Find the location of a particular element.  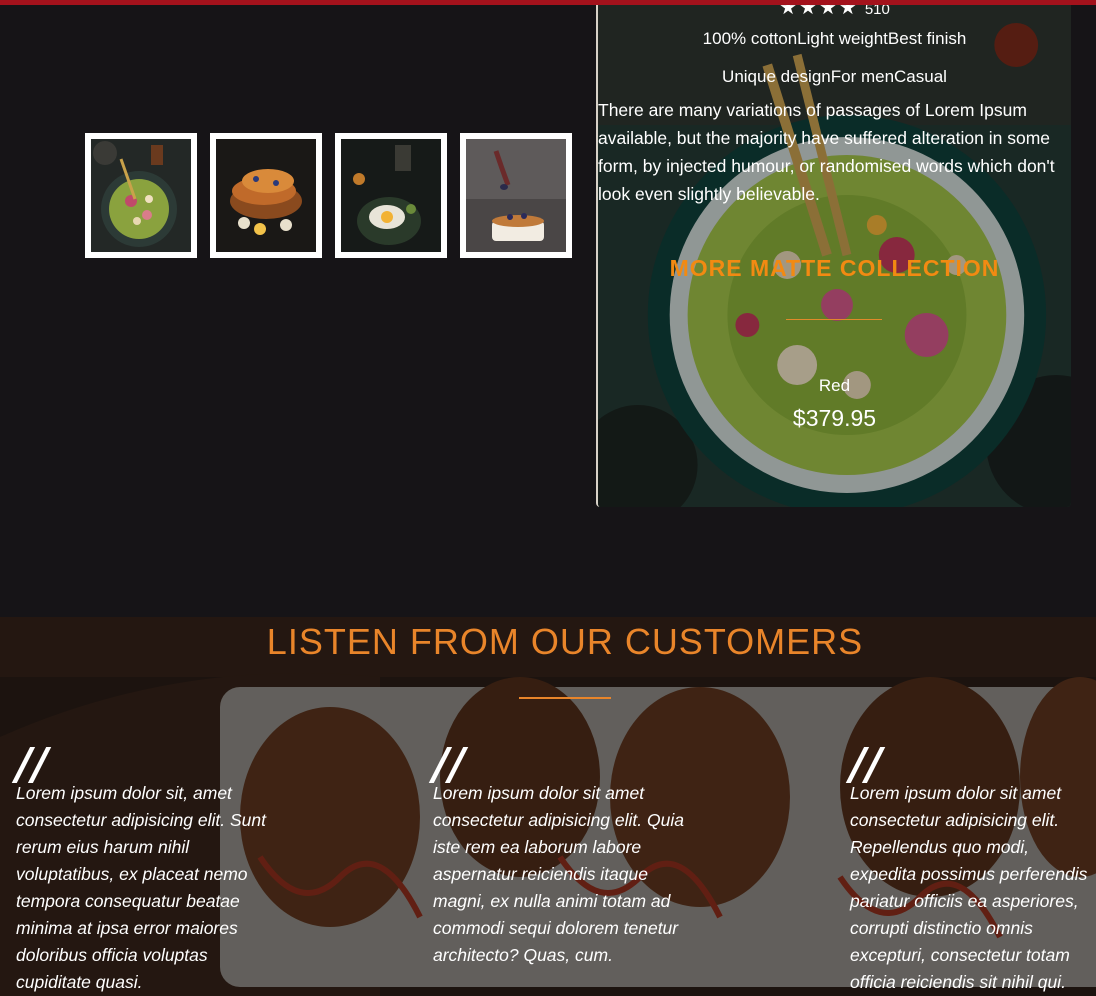

rating-stars-icon: ★★★★ is located at coordinates (819, 12).